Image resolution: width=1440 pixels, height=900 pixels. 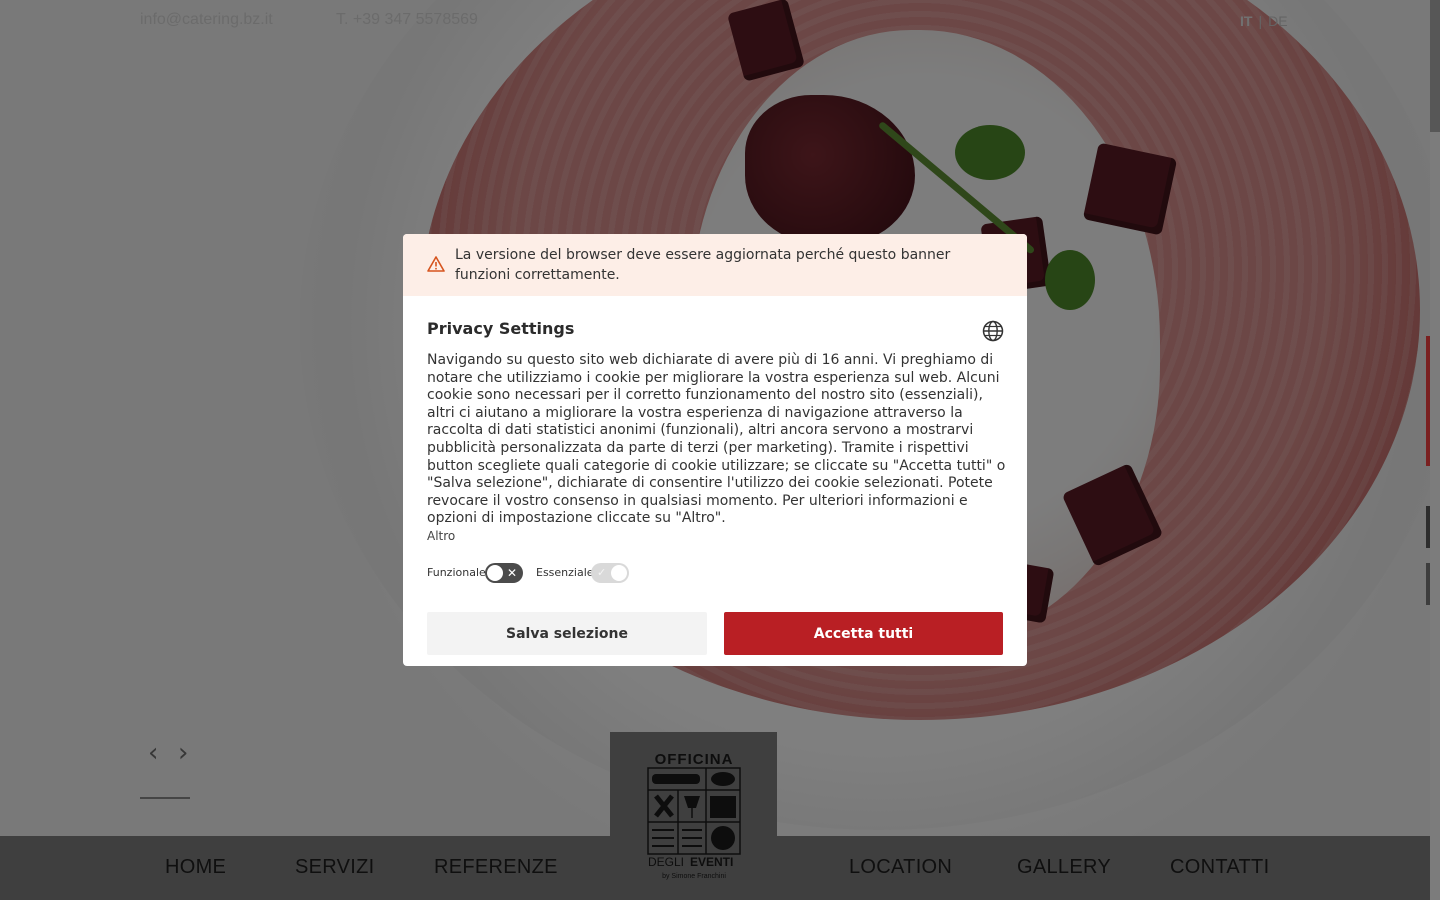 What do you see at coordinates (1428, 401) in the screenshot?
I see `side-tab-red` at bounding box center [1428, 401].